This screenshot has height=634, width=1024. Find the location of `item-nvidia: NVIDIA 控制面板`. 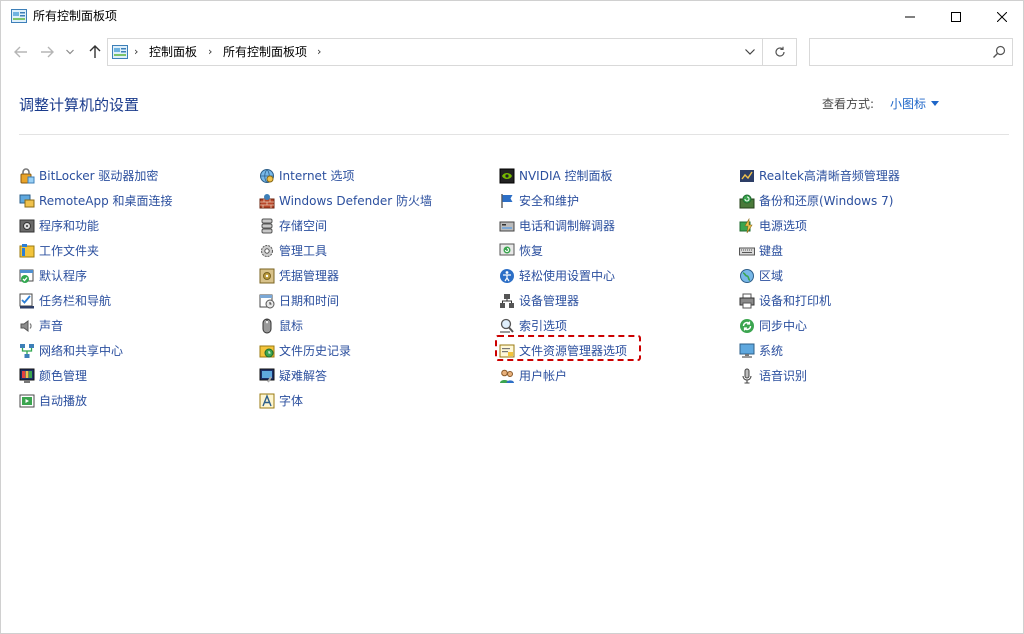

item-nvidia: NVIDIA 控制面板 is located at coordinates (563, 175).